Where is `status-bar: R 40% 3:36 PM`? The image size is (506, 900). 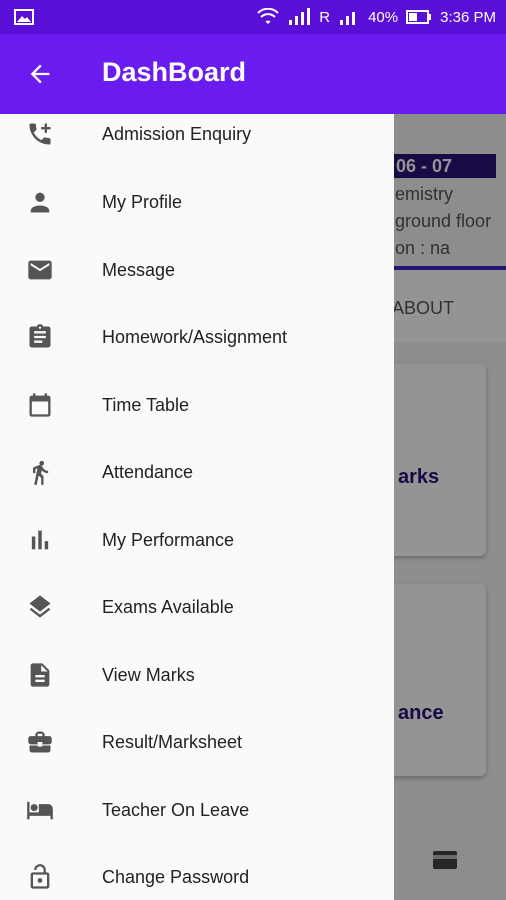 status-bar: R 40% 3:36 PM is located at coordinates (253, 17).